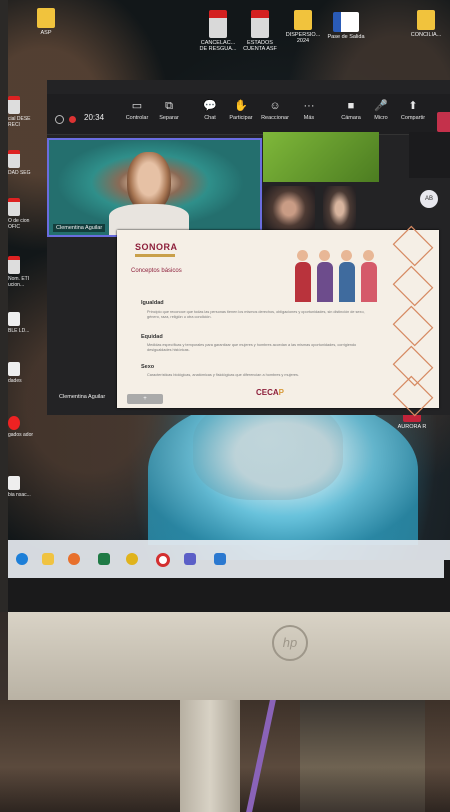  I want to click on avatar: AB, so click(429, 199).